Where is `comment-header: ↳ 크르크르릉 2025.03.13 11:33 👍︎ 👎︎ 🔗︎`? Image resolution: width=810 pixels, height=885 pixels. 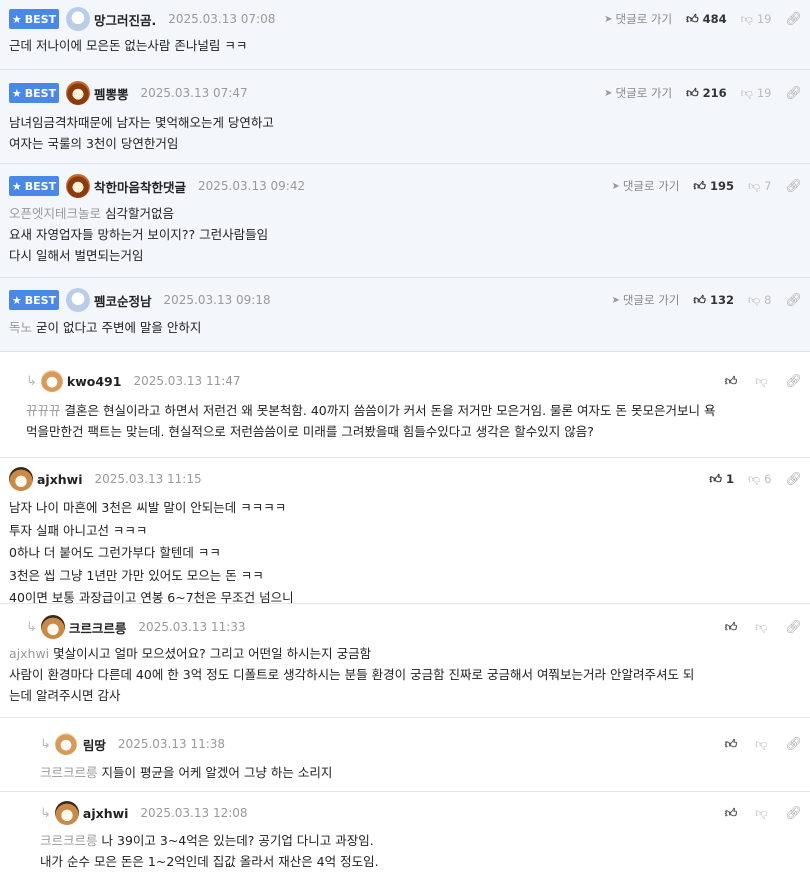 comment-header: ↳ 크르크르릉 2025.03.13 11:33 👍︎ 👎︎ 🔗︎ is located at coordinates (418, 627).